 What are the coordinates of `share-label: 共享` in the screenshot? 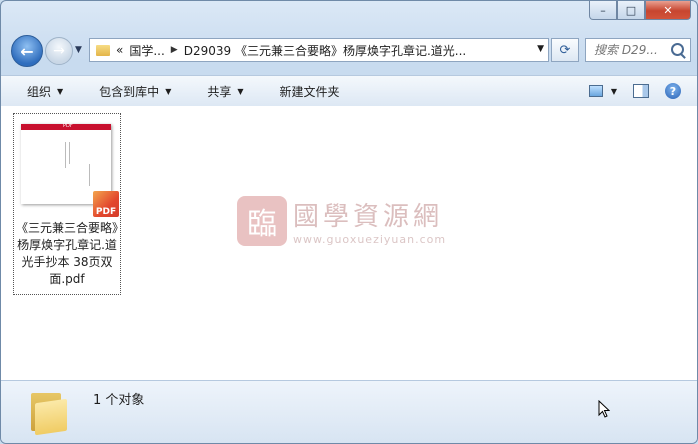 It's located at (219, 91).